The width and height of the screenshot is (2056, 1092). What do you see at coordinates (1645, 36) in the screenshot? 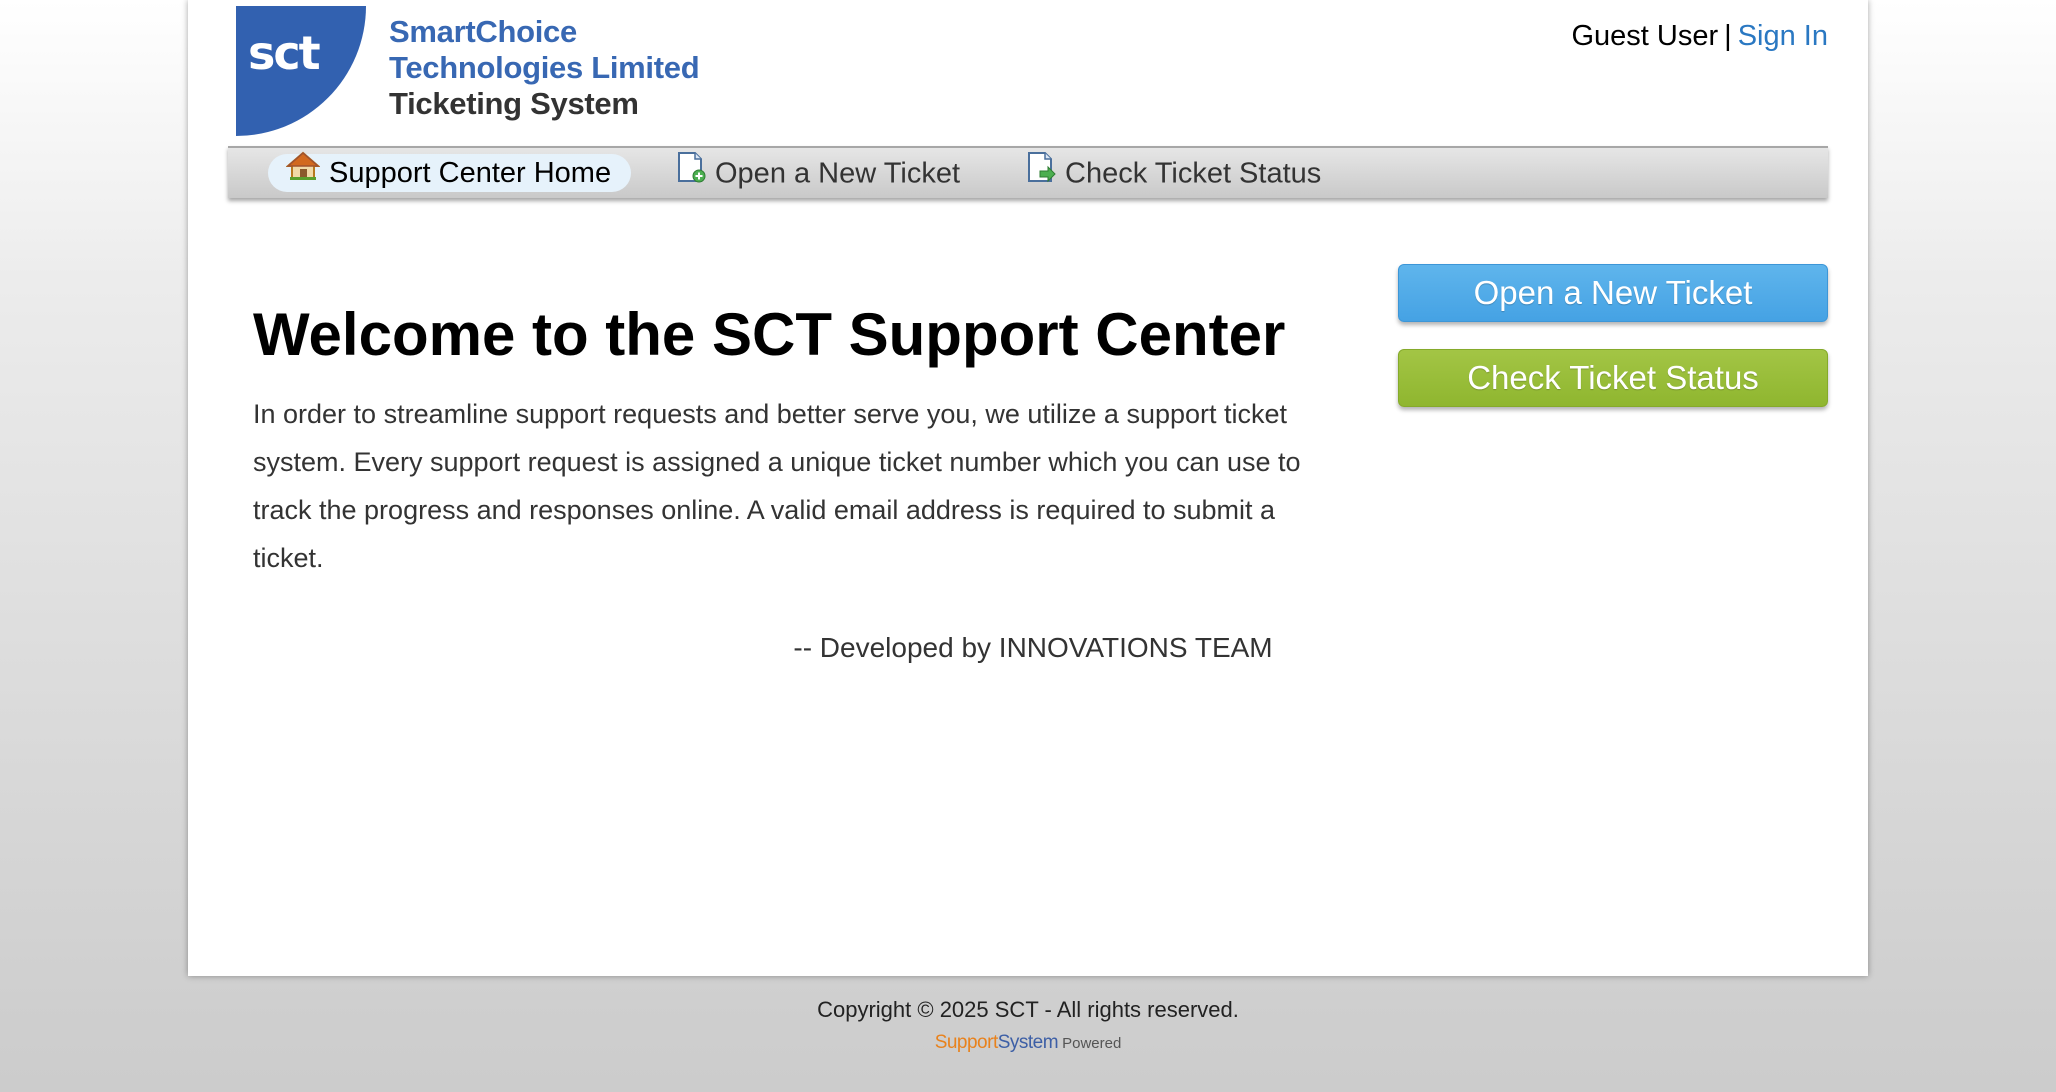
I see `guest-user-label: Guest User` at bounding box center [1645, 36].